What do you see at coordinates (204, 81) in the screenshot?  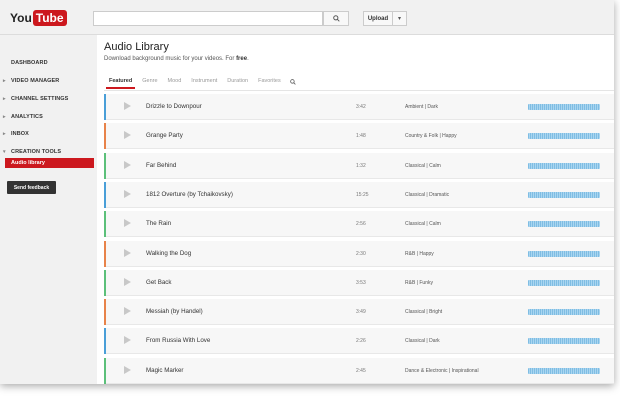 I see `tab-instrument: Instrument` at bounding box center [204, 81].